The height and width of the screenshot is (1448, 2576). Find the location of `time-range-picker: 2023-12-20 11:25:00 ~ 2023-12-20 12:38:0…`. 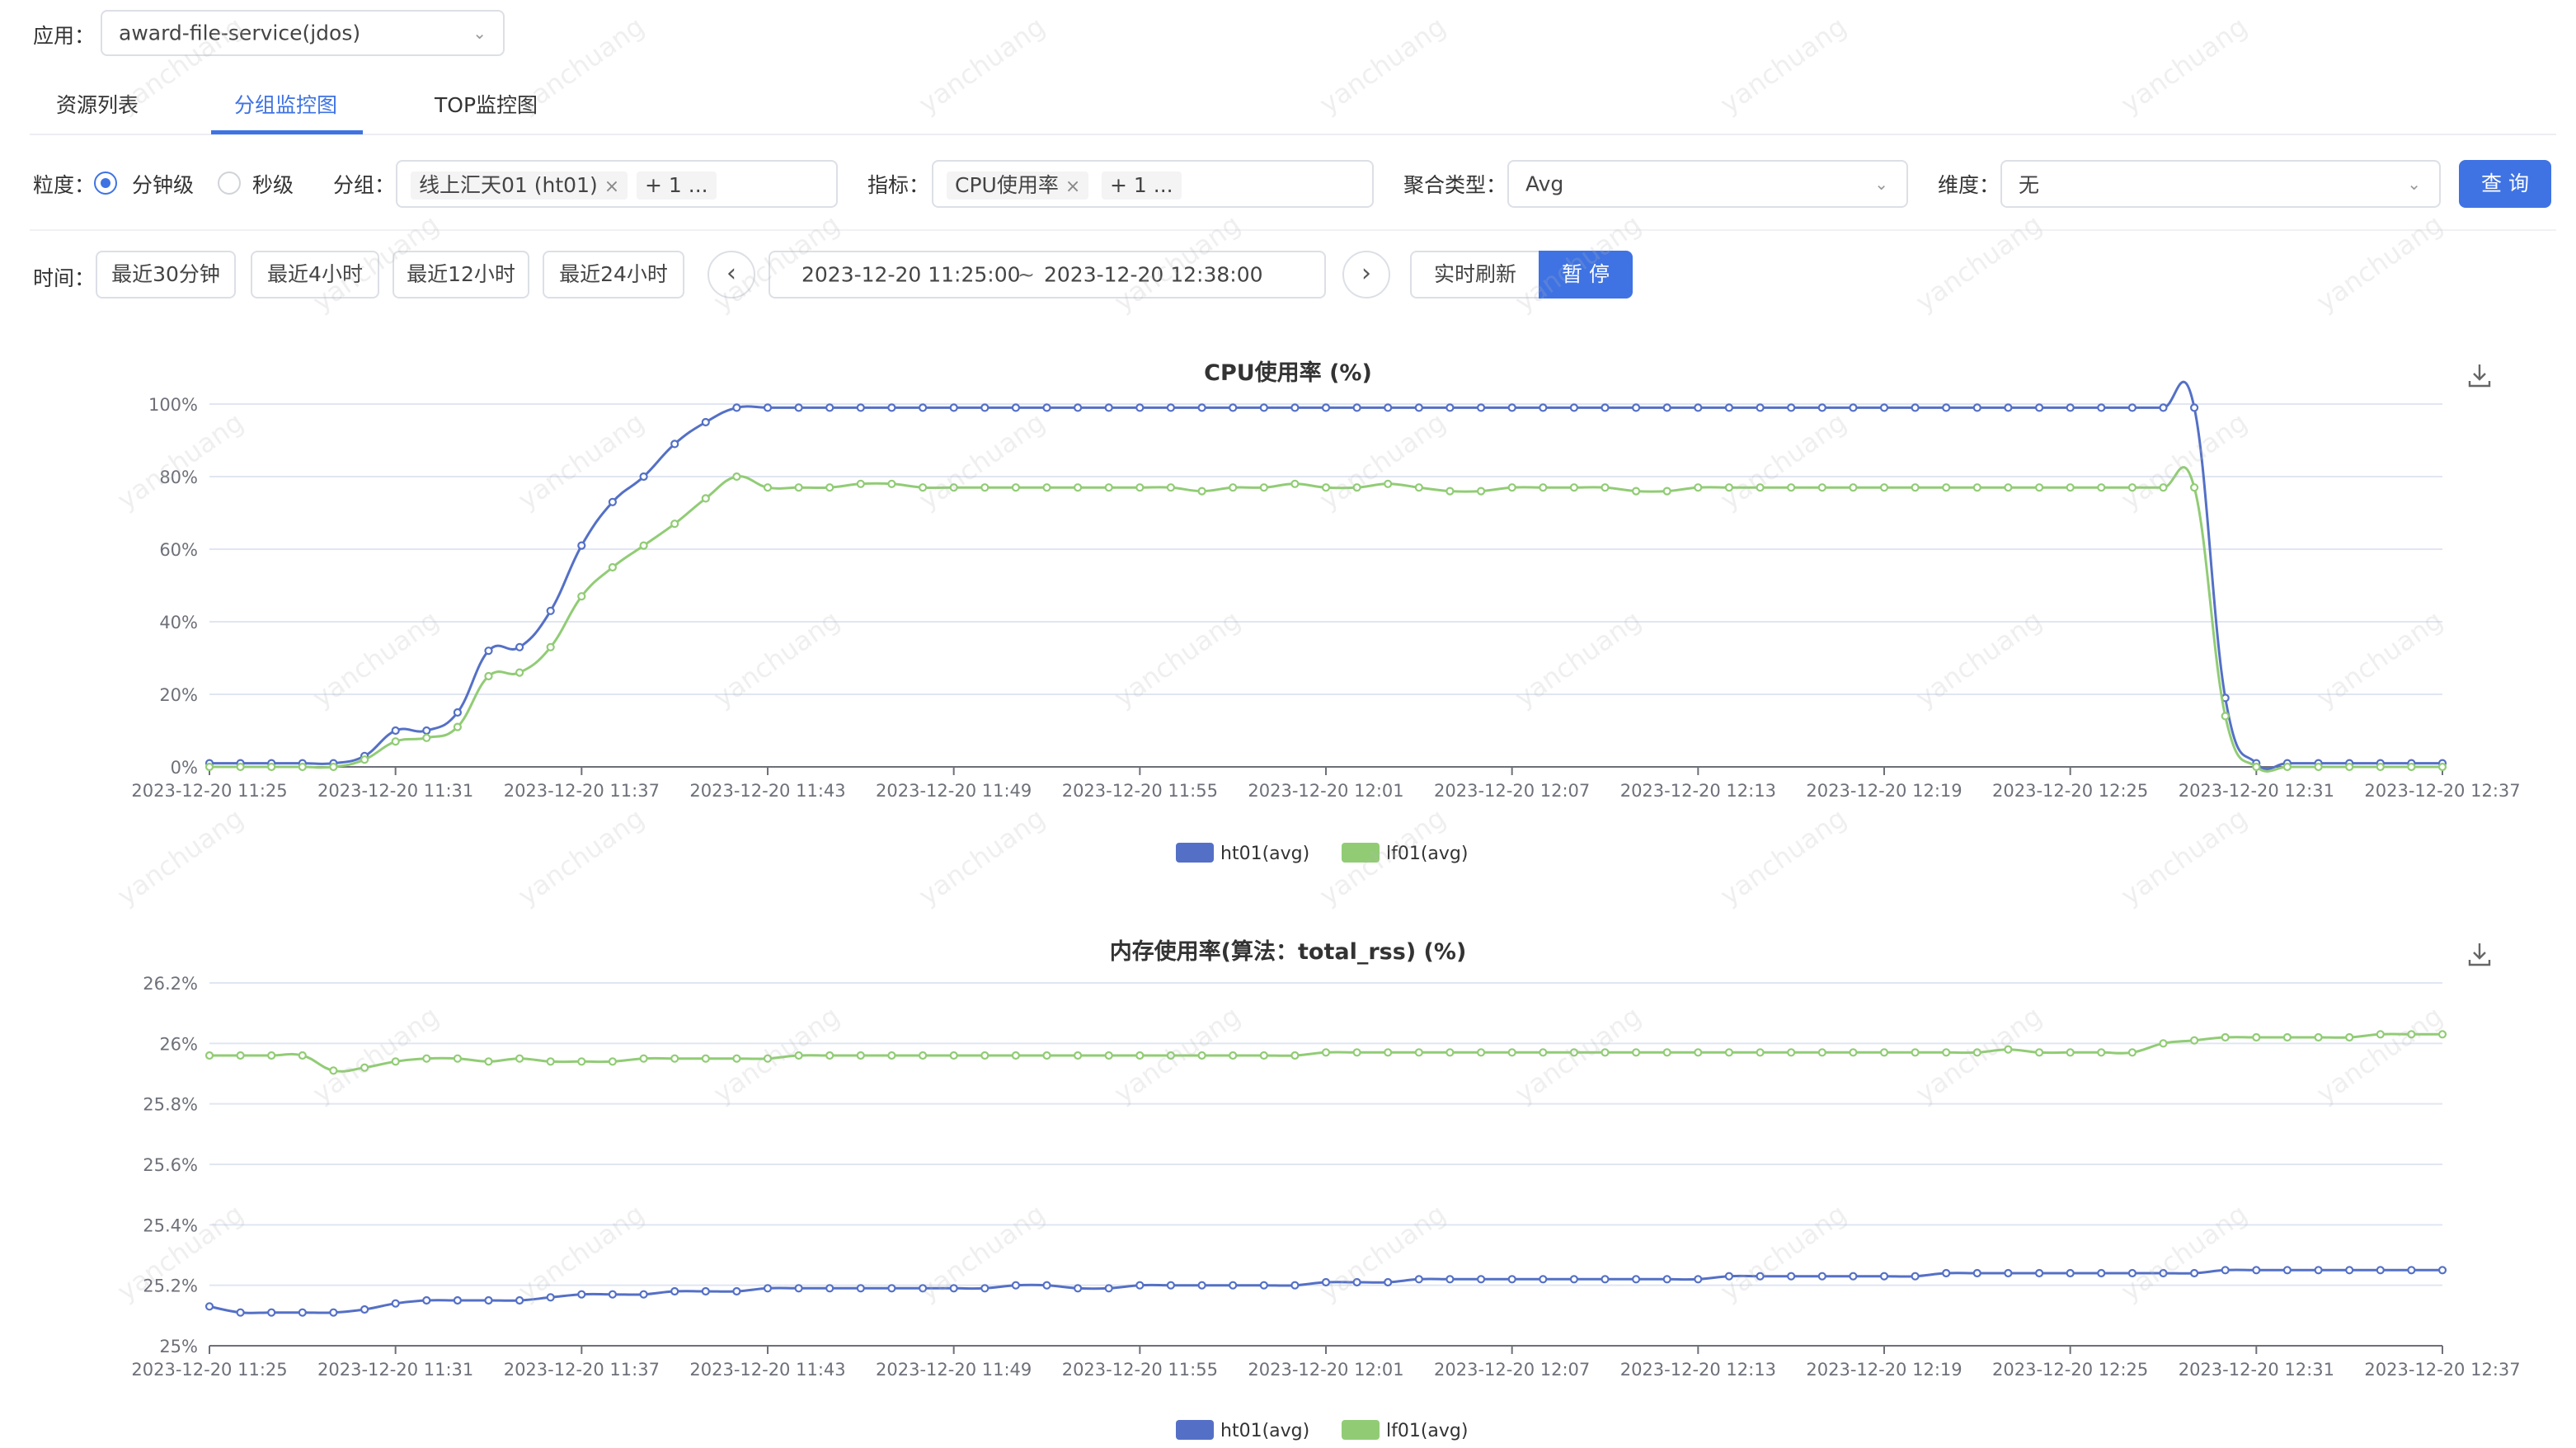

time-range-picker: 2023-12-20 11:25:00 ~ 2023-12-20 12:38:0… is located at coordinates (1047, 275).